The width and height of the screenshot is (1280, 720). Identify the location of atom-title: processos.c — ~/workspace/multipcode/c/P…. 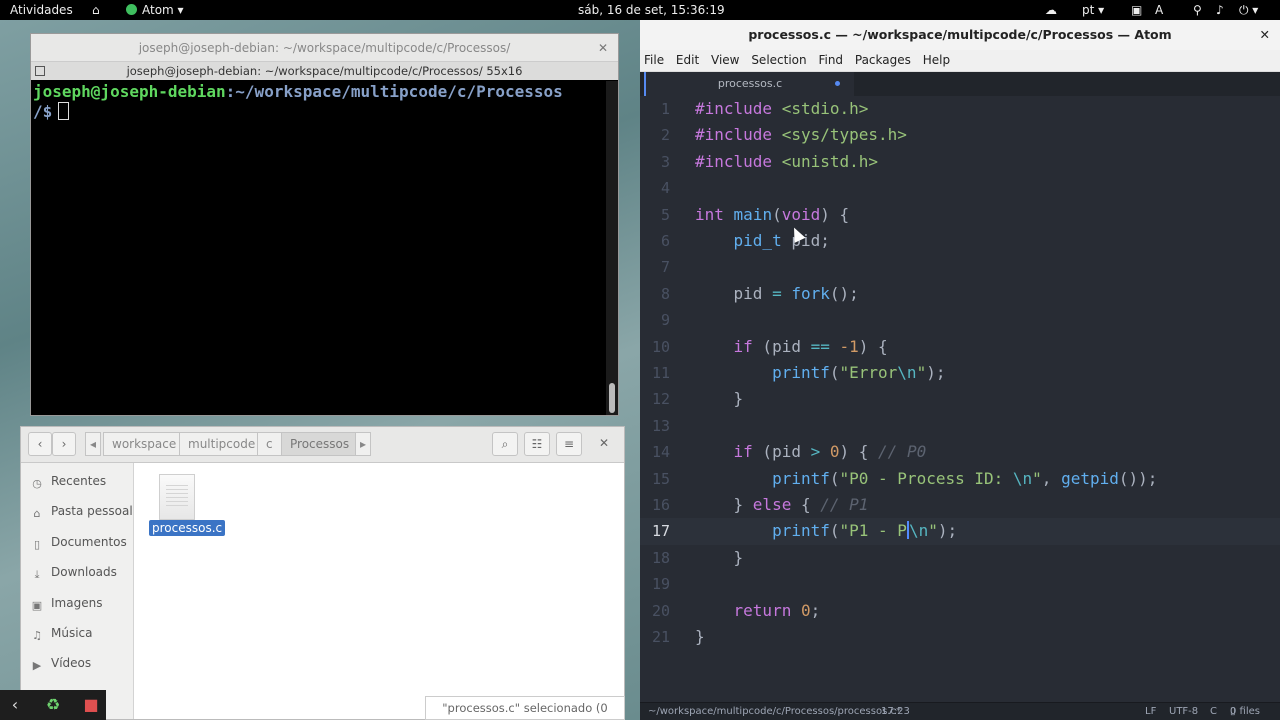
(960, 34).